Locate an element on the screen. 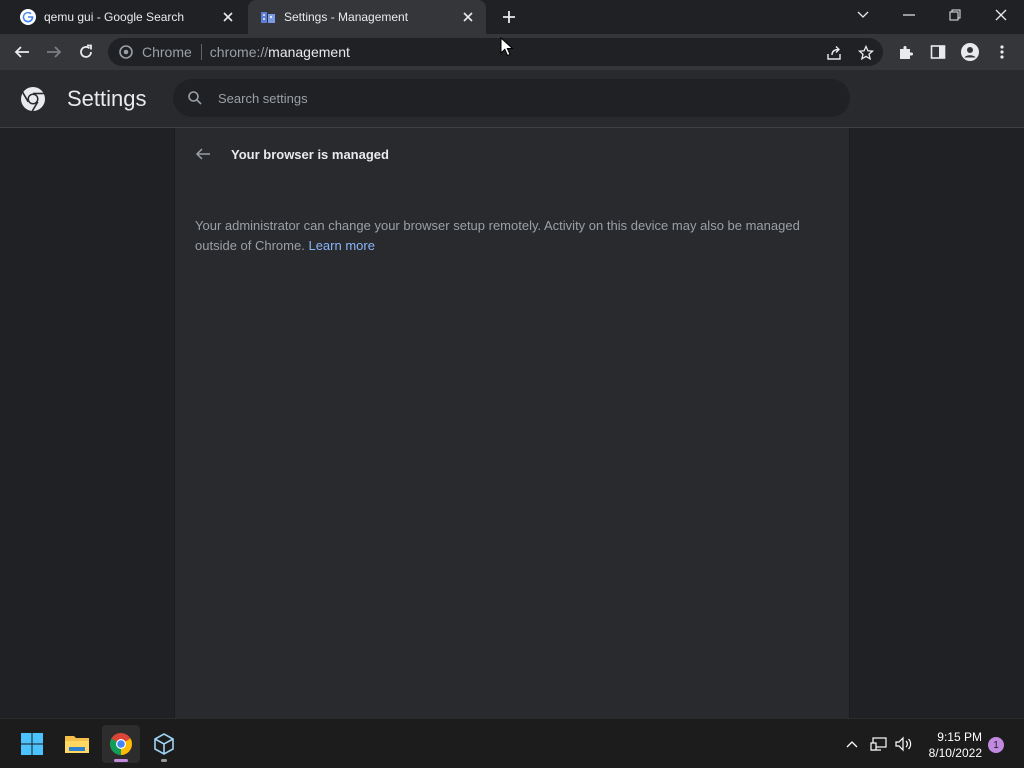 This screenshot has width=1024, height=768. google-g-icon is located at coordinates (28, 17).